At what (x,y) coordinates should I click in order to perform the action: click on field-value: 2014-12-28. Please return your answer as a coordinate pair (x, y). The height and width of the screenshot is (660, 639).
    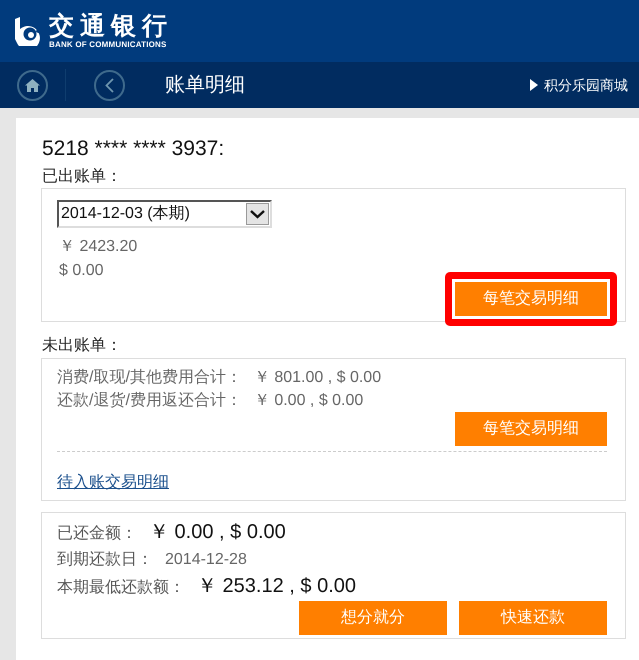
    Looking at the image, I should click on (206, 560).